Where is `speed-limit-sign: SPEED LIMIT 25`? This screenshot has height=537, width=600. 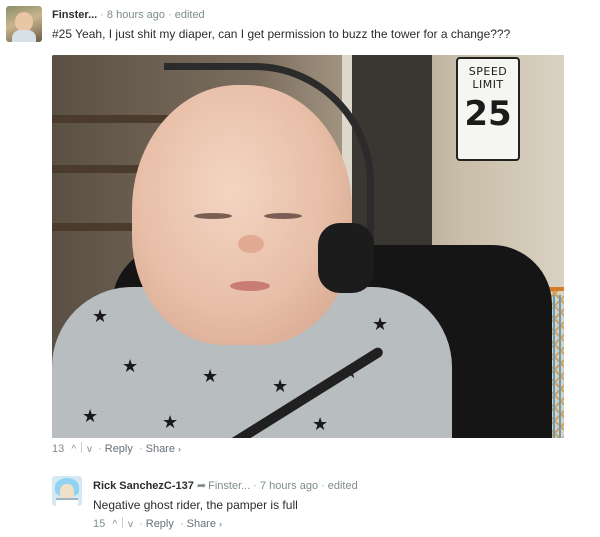
speed-limit-sign: SPEED LIMIT 25 is located at coordinates (488, 109).